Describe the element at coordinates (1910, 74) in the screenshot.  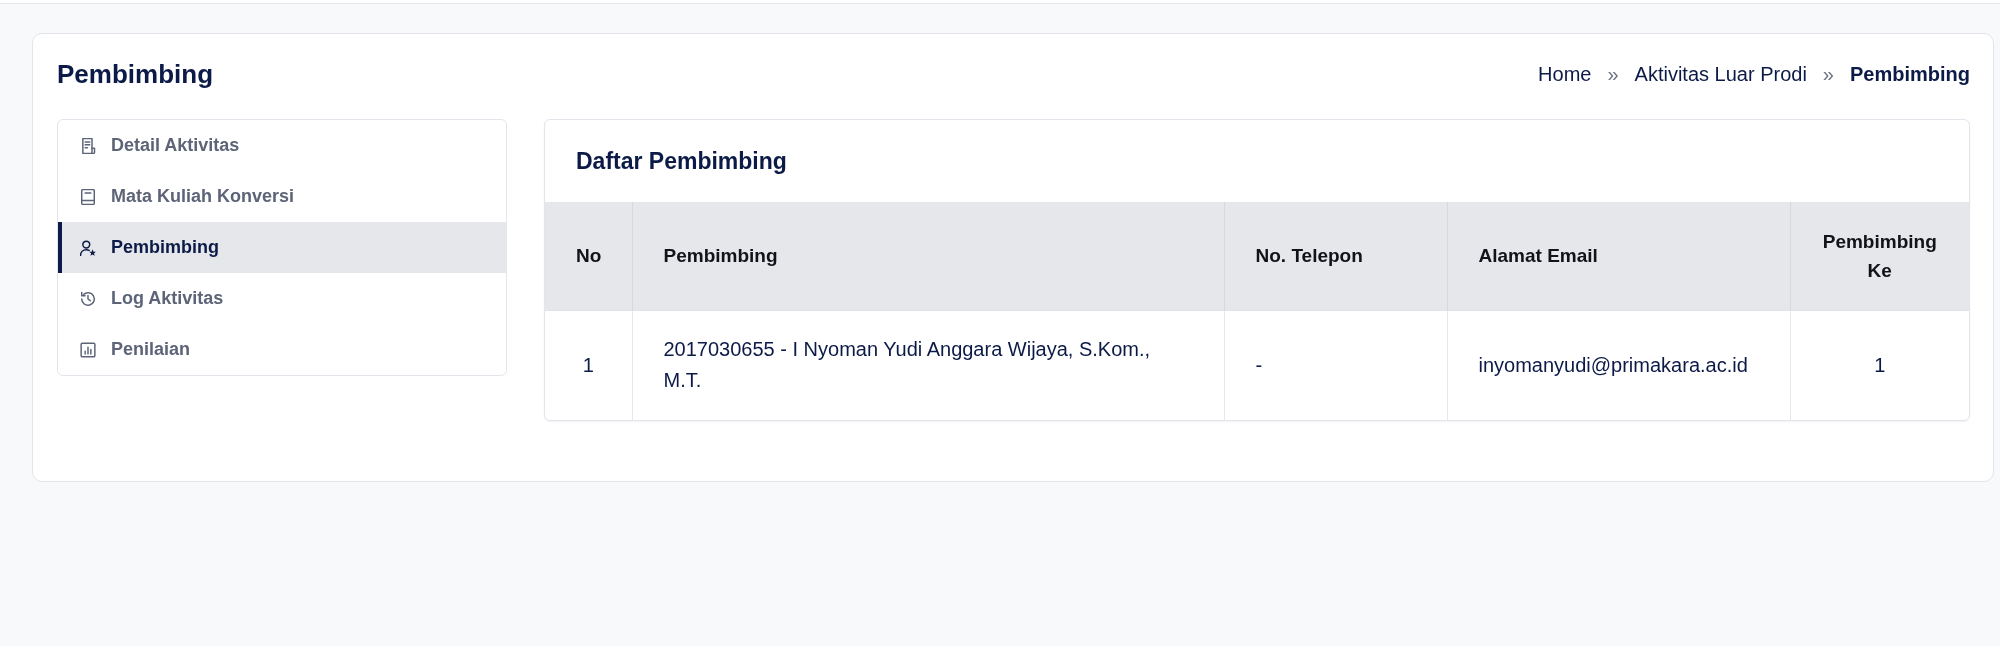
I see `breadcrumb-current: Pembimbing` at that location.